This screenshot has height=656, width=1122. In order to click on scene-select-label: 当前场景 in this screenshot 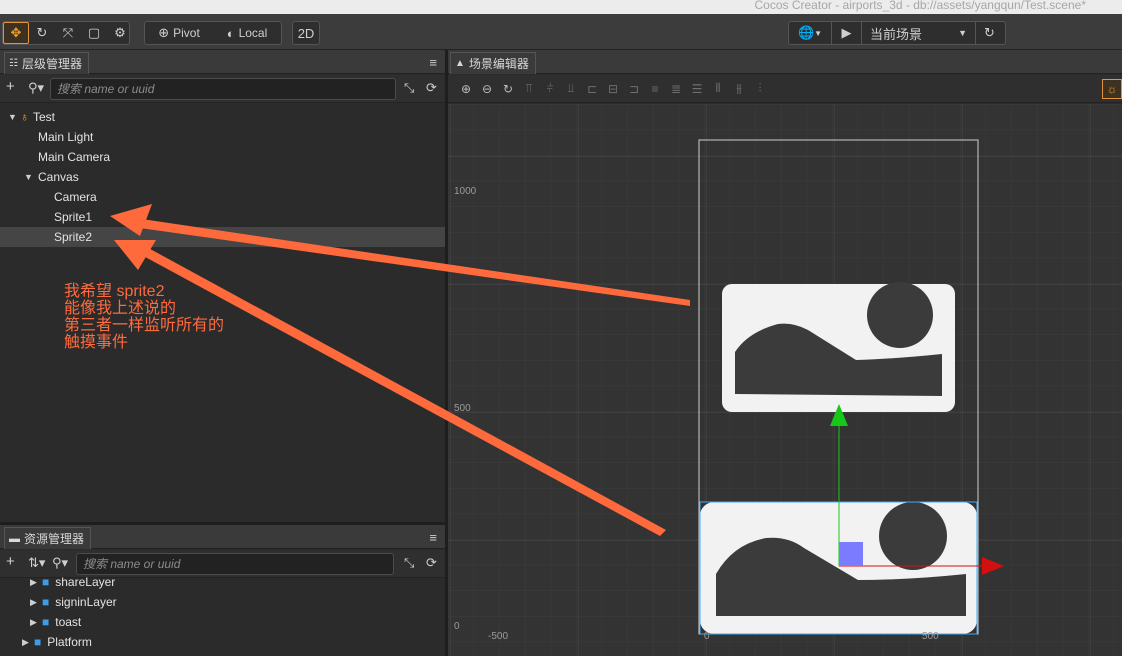, I will do `click(896, 34)`.